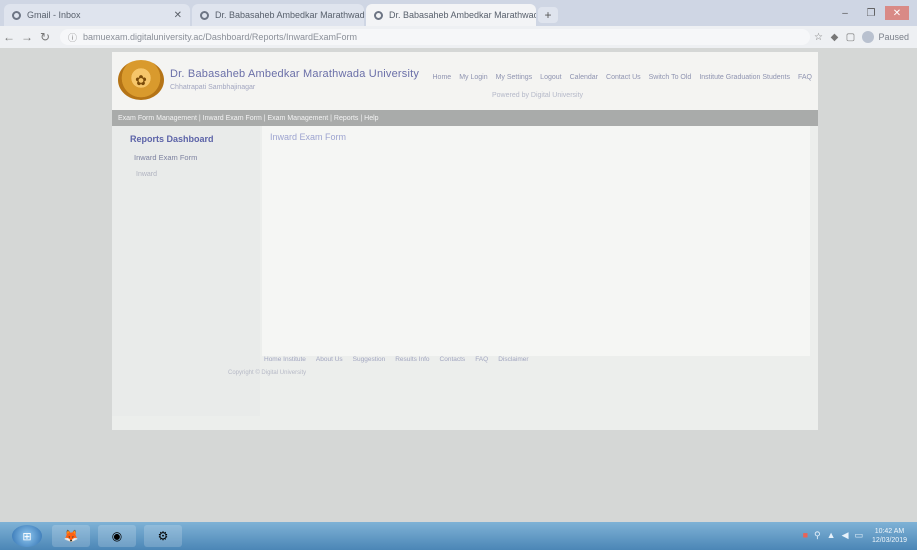  Describe the element at coordinates (27, 37) in the screenshot. I see `forward-icon: →` at that location.